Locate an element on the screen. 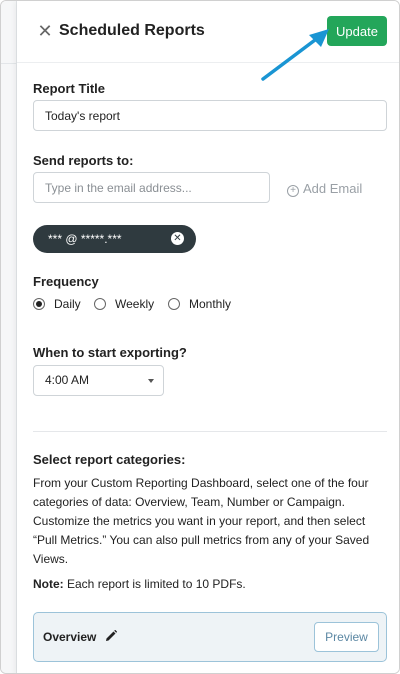 This screenshot has width=400, height=674. panel-title: Scheduled Reports is located at coordinates (132, 30).